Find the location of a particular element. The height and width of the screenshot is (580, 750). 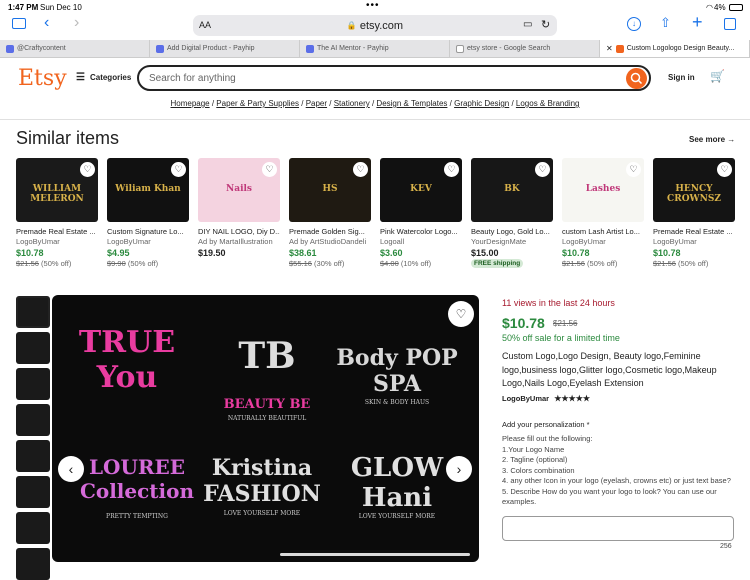

breadcrumb-link: Design & Templates is located at coordinates (411, 103).